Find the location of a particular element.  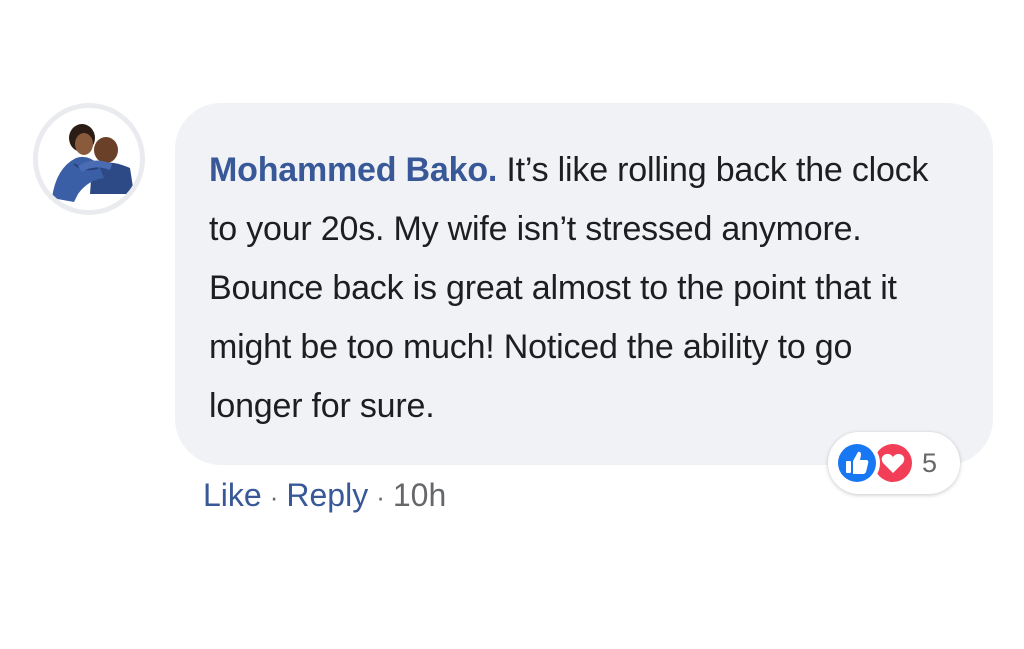

comment-author-link: Mohammed Bako. is located at coordinates (353, 170).